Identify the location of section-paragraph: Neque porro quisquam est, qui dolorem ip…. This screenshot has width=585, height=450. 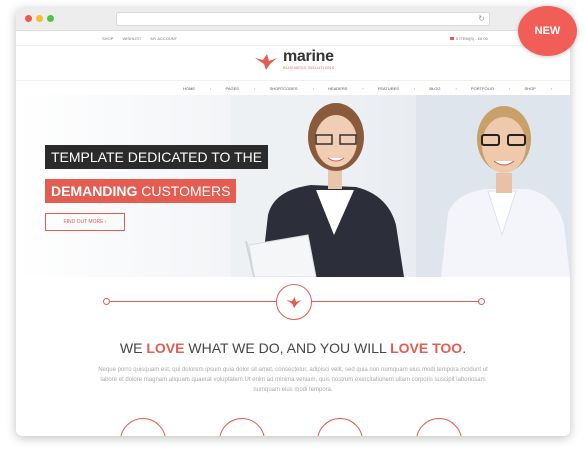
(293, 380).